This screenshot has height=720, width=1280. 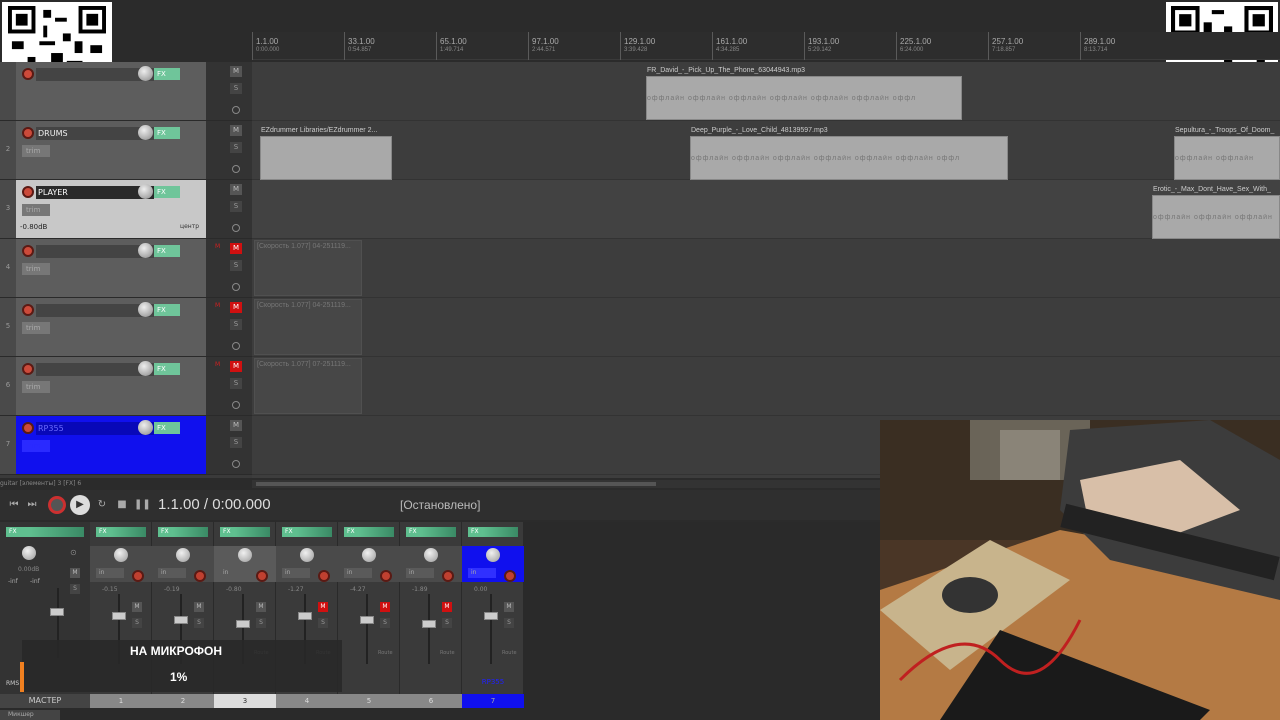 What do you see at coordinates (111, 91) in the screenshot?
I see `track-panel: FX` at bounding box center [111, 91].